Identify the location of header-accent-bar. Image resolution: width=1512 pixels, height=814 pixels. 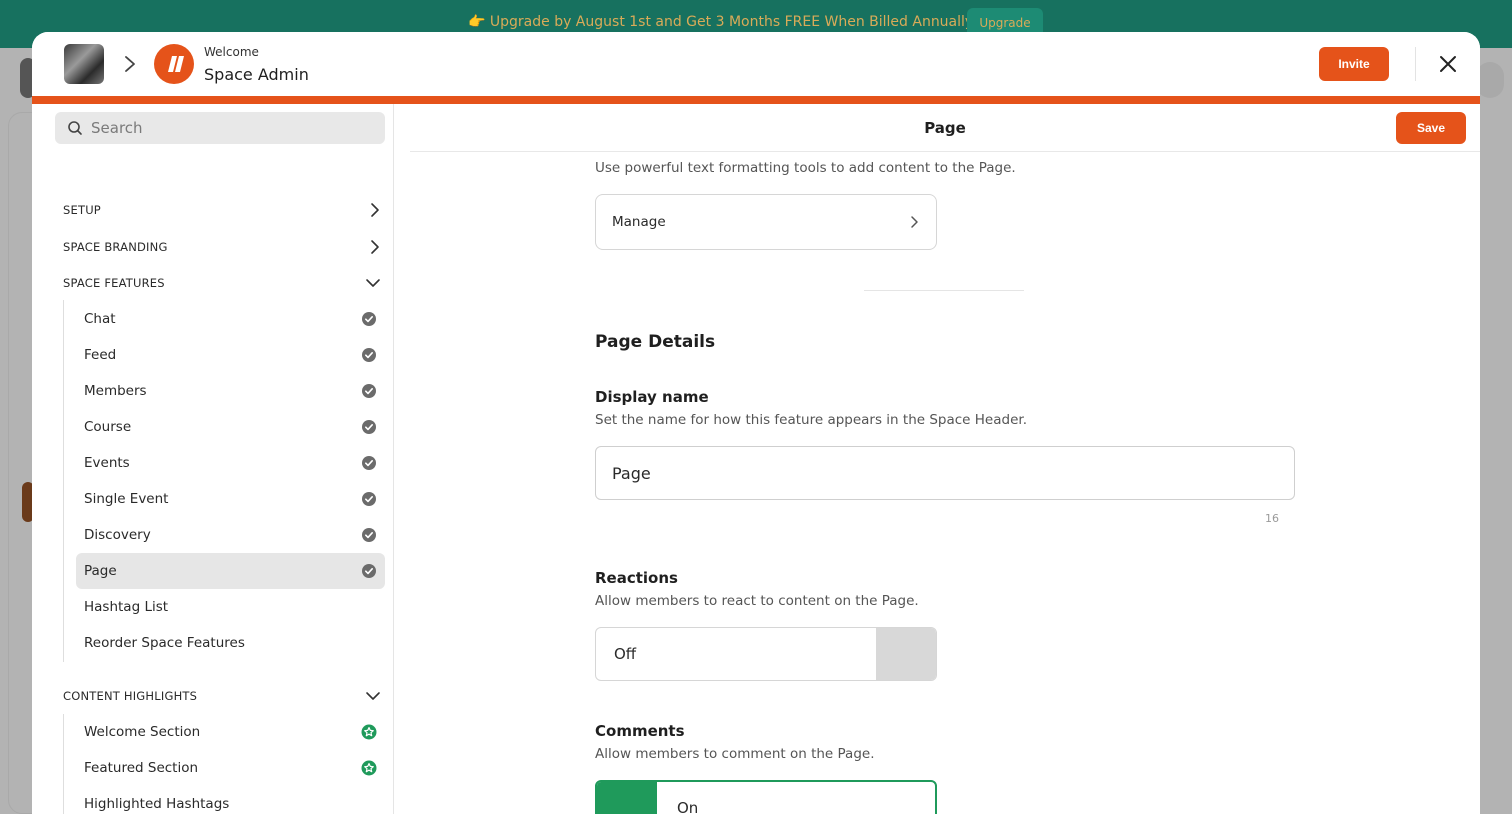
(756, 100).